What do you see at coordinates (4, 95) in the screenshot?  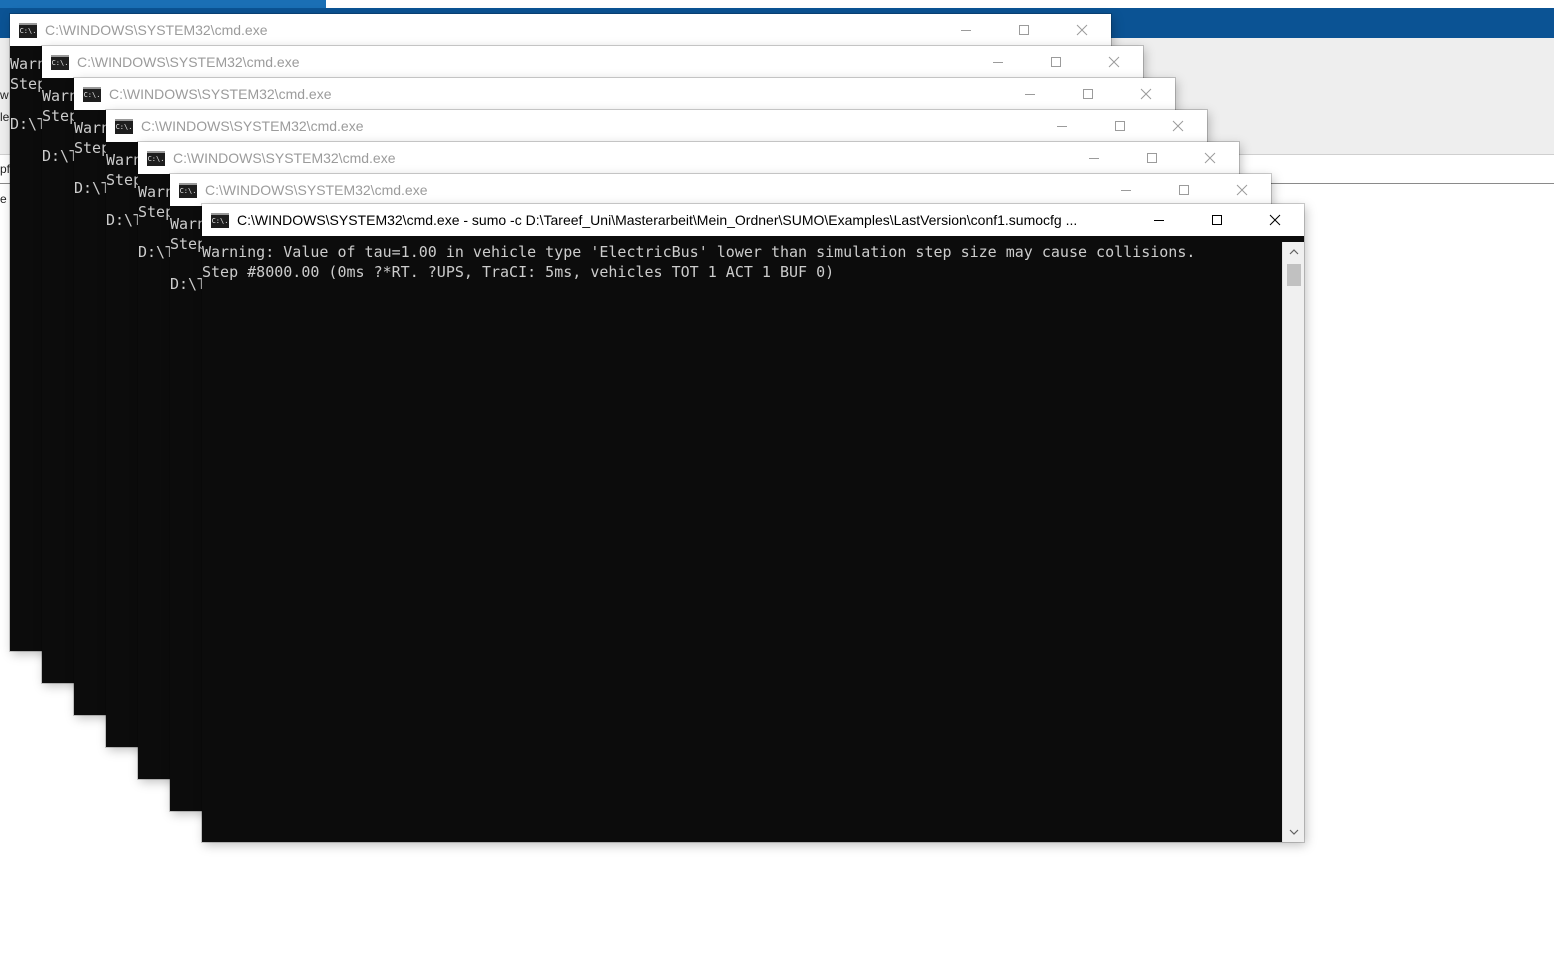 I see `background-text-fragment: w` at bounding box center [4, 95].